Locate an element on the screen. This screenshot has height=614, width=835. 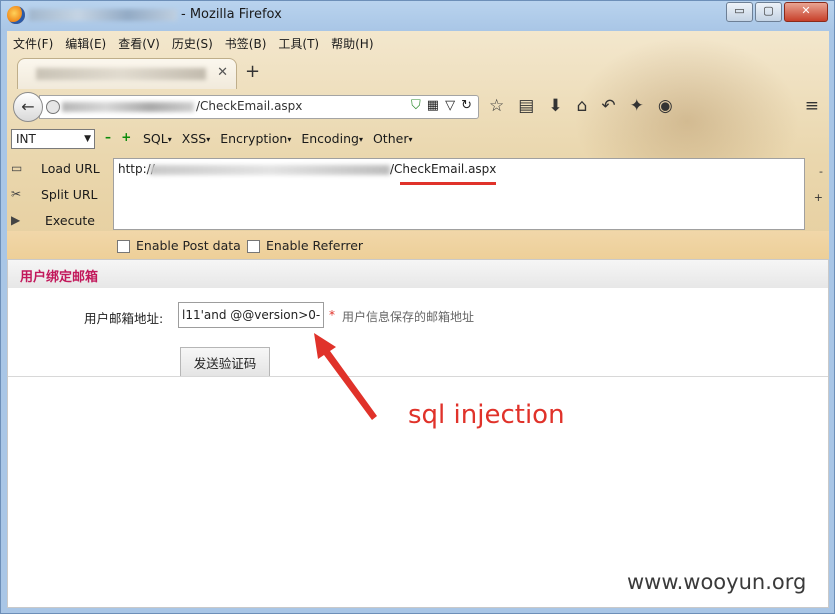
send-code-button: 发送验证码 is located at coordinates (225, 361).